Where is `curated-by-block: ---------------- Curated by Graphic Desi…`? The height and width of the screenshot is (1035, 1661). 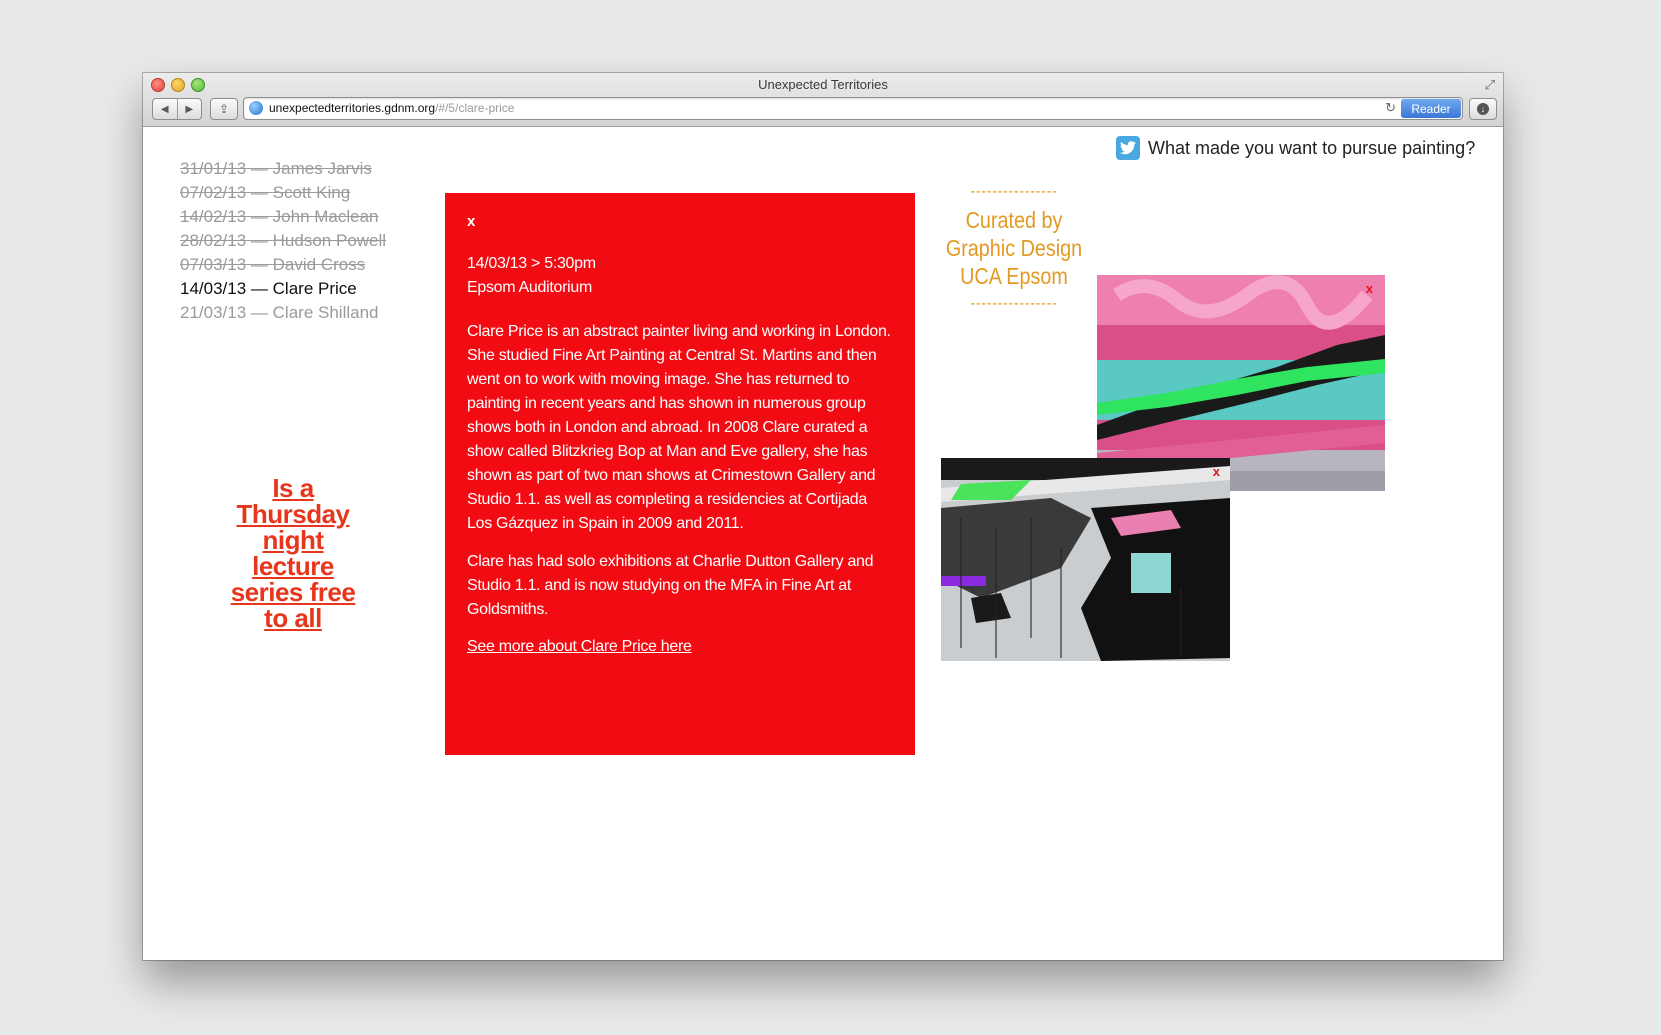 curated-by-block: ---------------- Curated by Graphic Desi… is located at coordinates (1014, 248).